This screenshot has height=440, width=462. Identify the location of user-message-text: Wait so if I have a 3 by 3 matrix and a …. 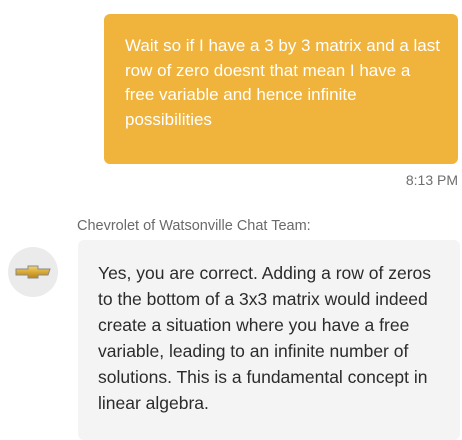
(282, 82).